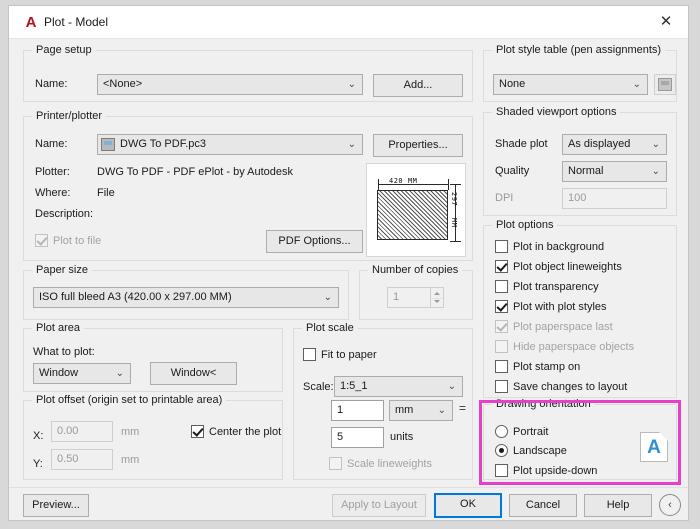 The height and width of the screenshot is (529, 700). What do you see at coordinates (38, 464) in the screenshot?
I see `offset-y-label: Y:` at bounding box center [38, 464].